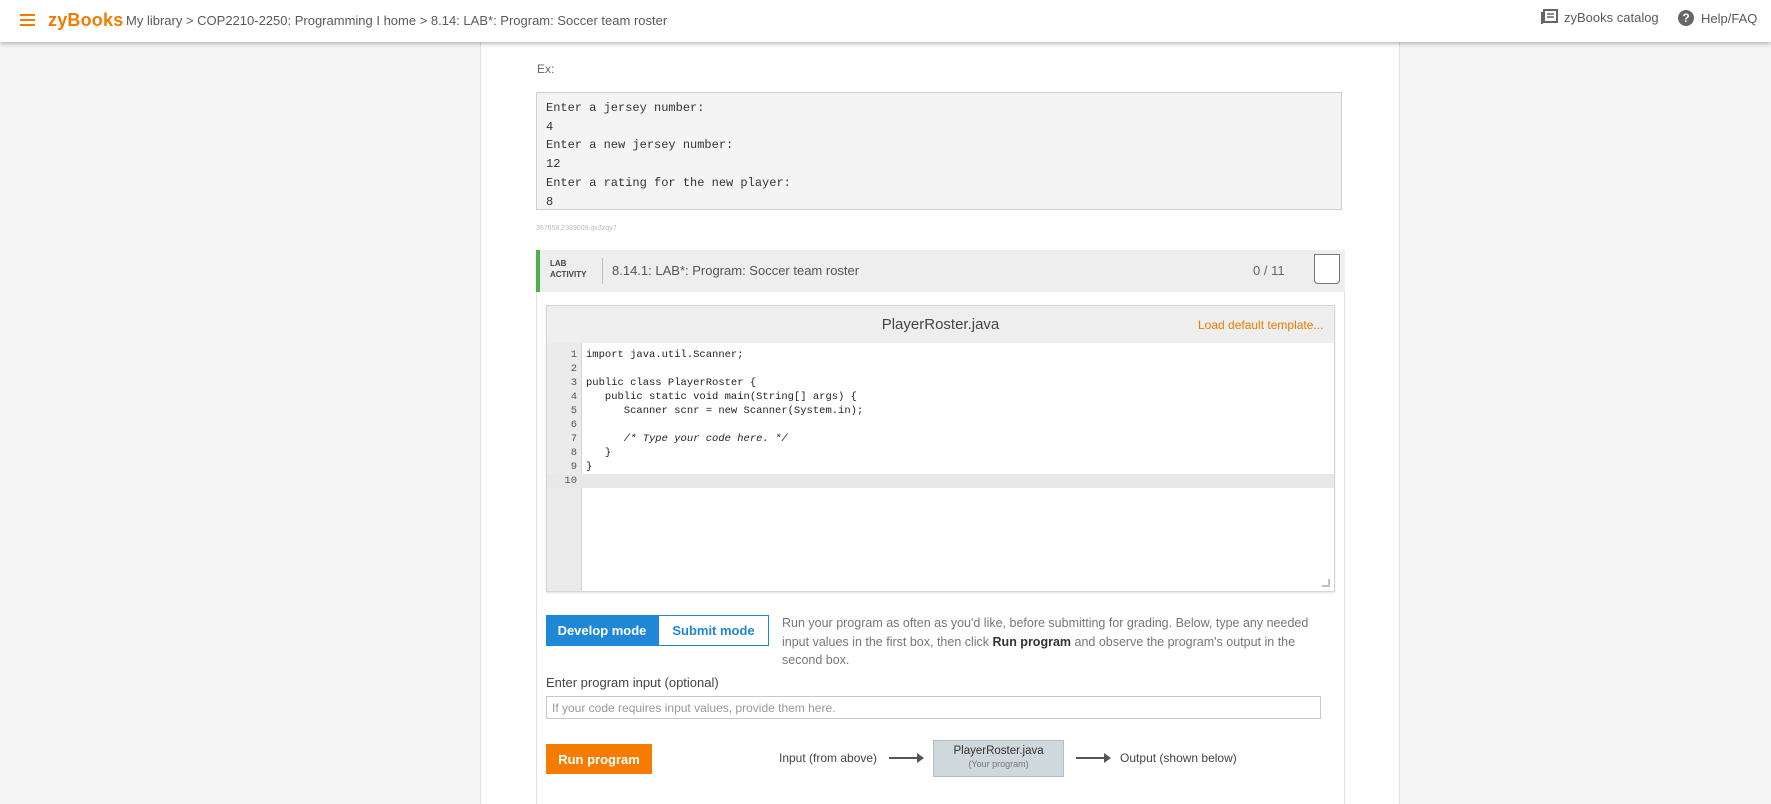  What do you see at coordinates (1327, 269) in the screenshot?
I see `completion-badge-icon` at bounding box center [1327, 269].